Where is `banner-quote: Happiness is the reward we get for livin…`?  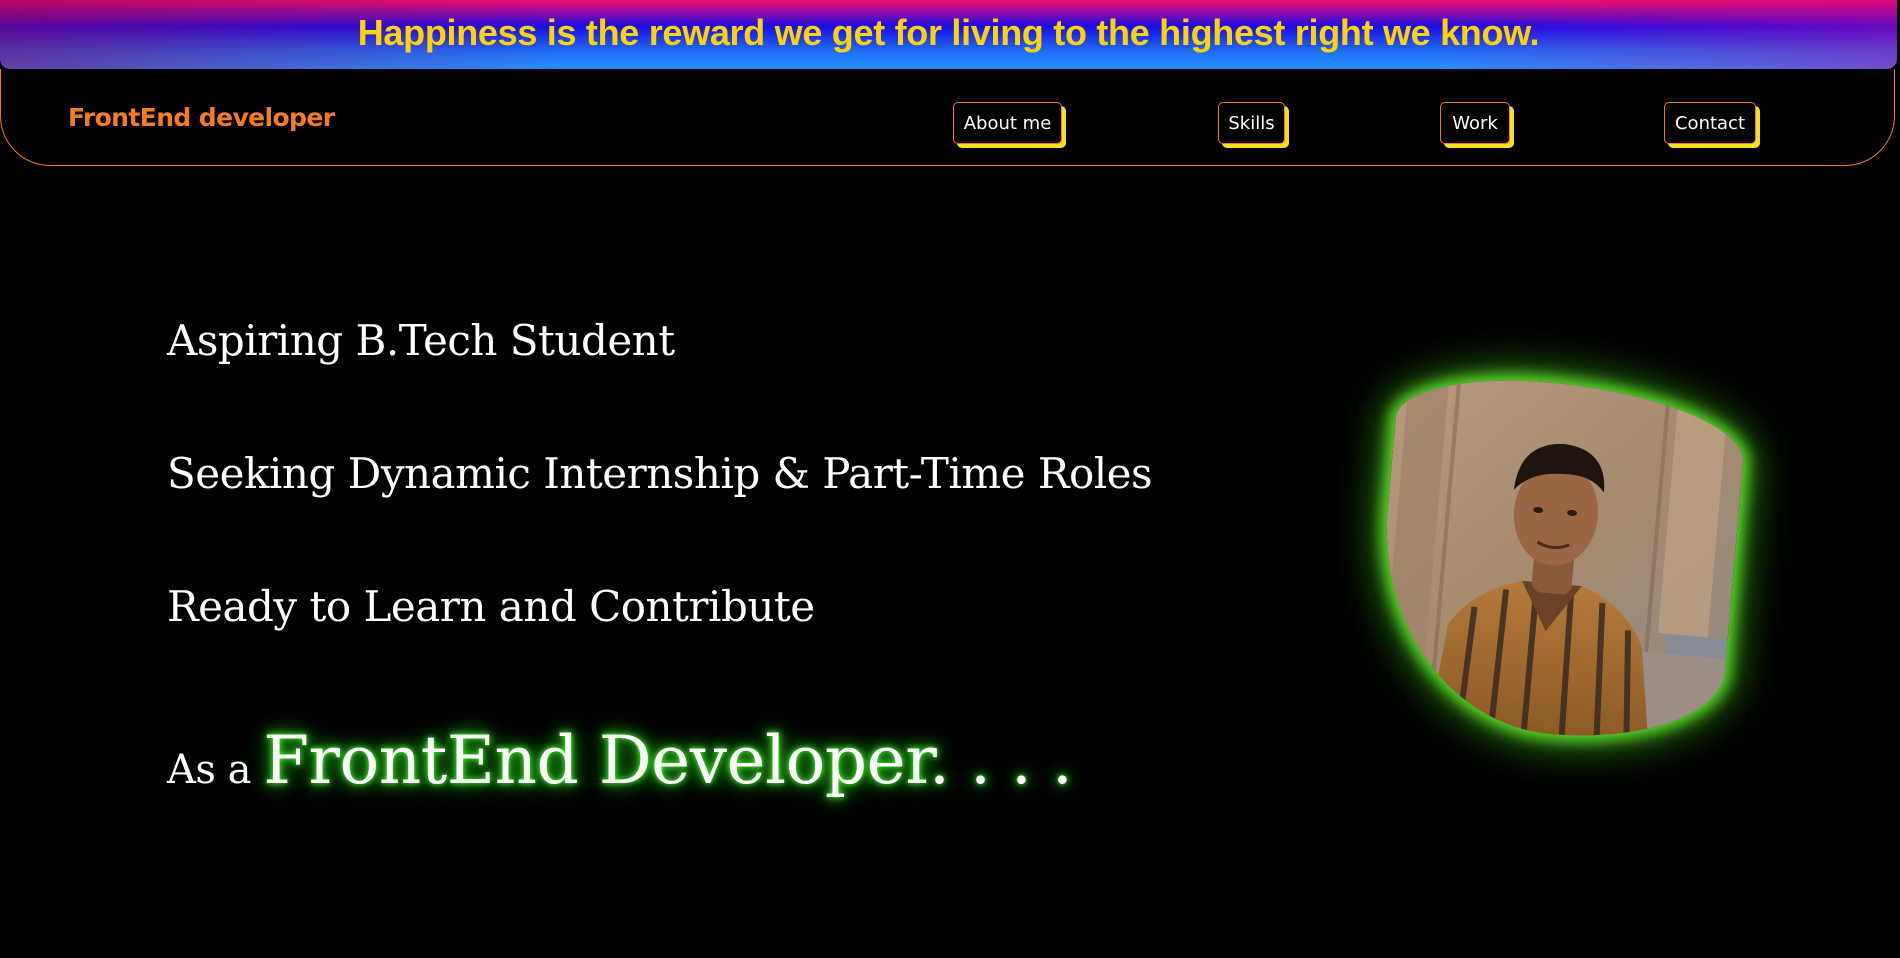 banner-quote: Happiness is the reward we get for livin… is located at coordinates (948, 32).